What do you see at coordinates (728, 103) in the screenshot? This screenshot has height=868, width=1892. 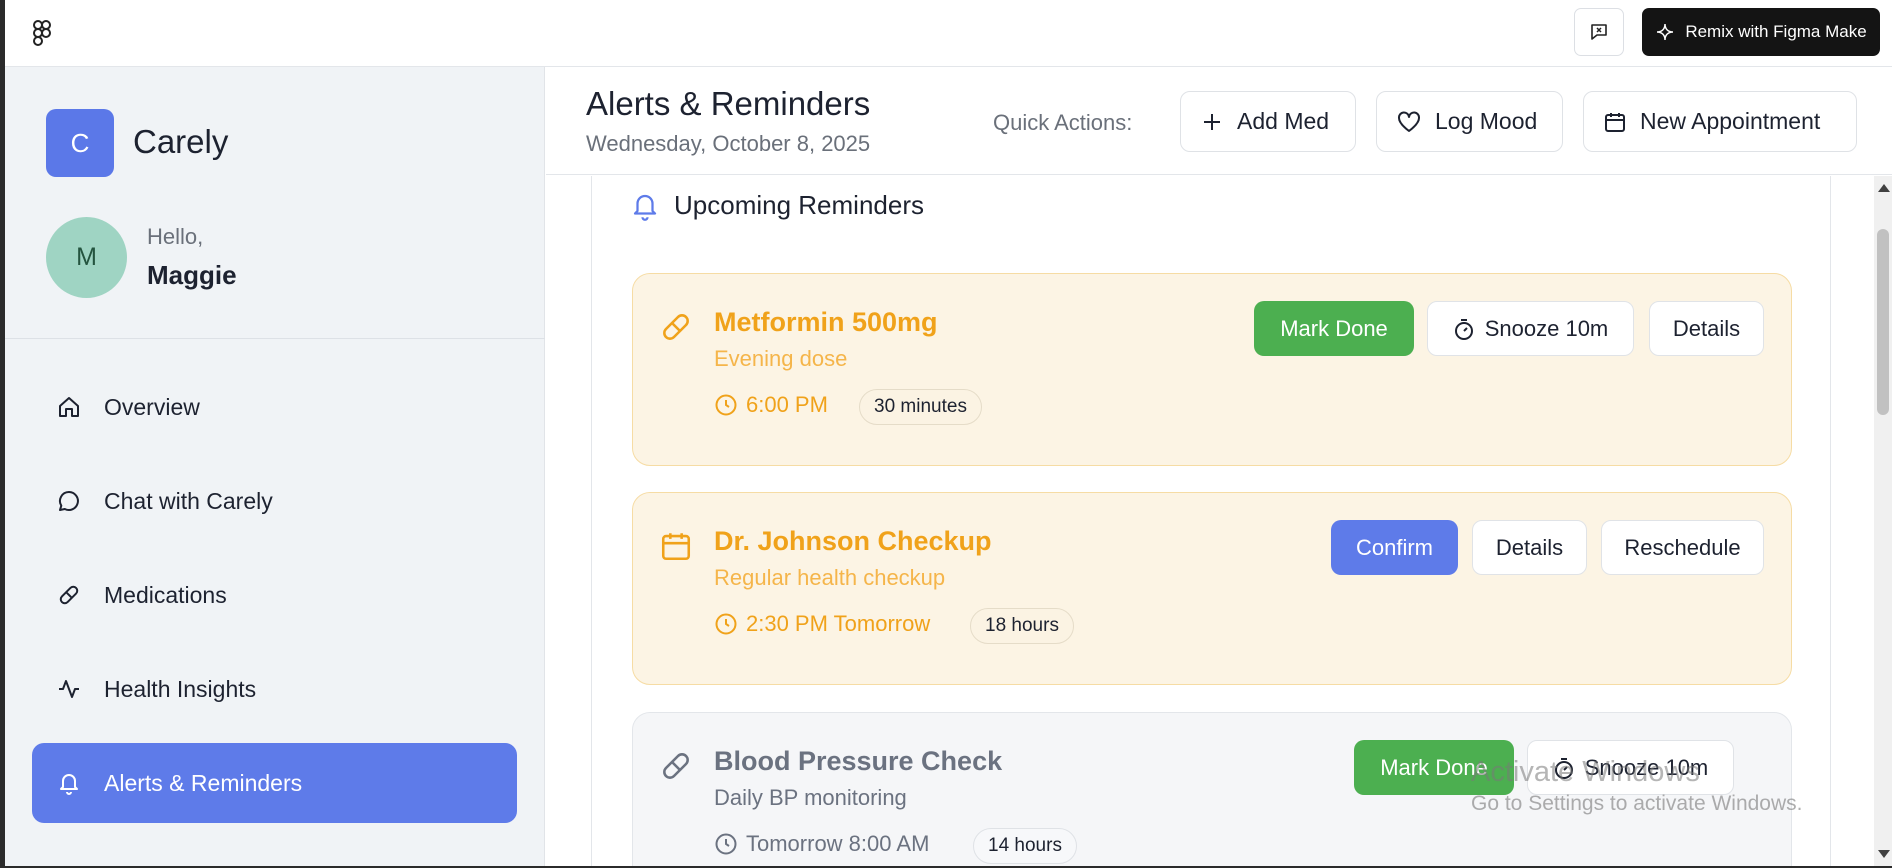 I see `page-title: Alerts & Reminders` at bounding box center [728, 103].